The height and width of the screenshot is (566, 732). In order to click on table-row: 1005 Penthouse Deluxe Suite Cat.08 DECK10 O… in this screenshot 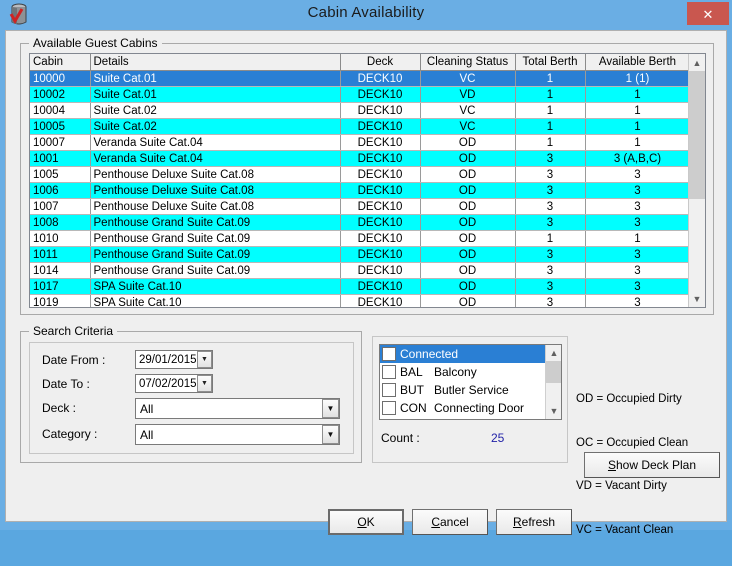, I will do `click(360, 174)`.